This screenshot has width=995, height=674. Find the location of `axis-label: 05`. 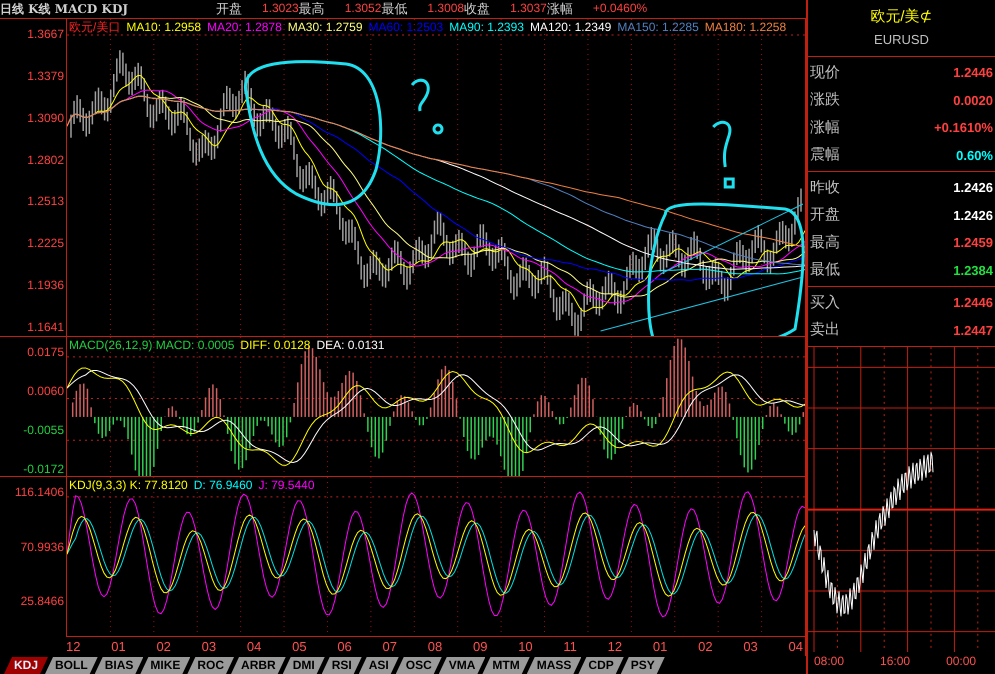

axis-label: 05 is located at coordinates (299, 647).